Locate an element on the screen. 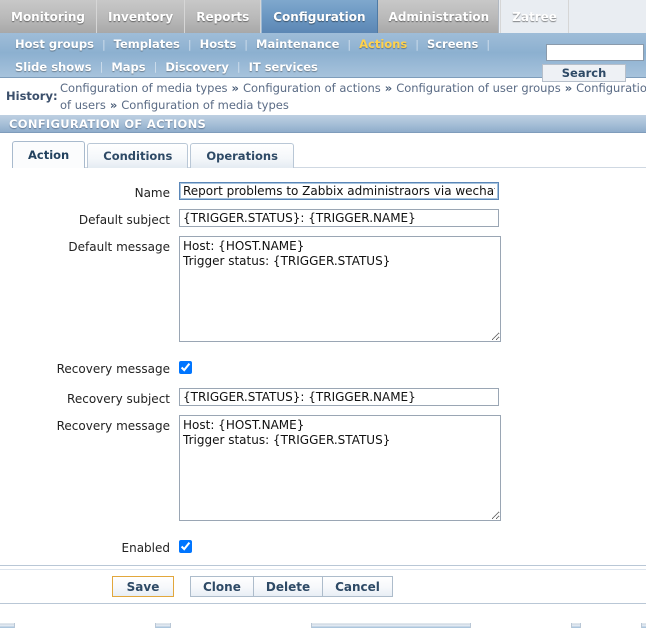 This screenshot has width=646, height=628. page-title: CONFIGURATION OF ACTIONS is located at coordinates (323, 123).